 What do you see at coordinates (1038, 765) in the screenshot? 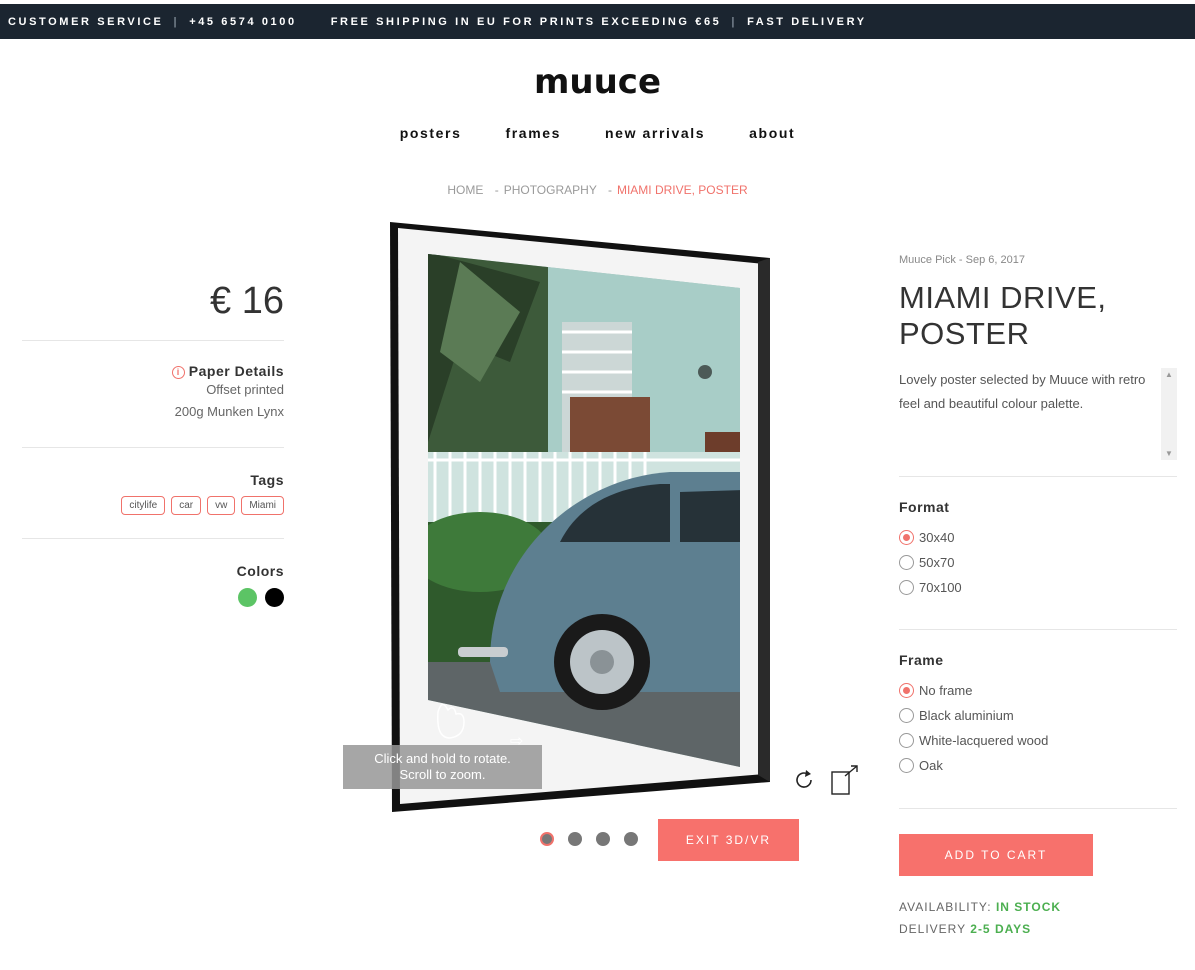
I see `frame-option-oak: Oak` at bounding box center [1038, 765].